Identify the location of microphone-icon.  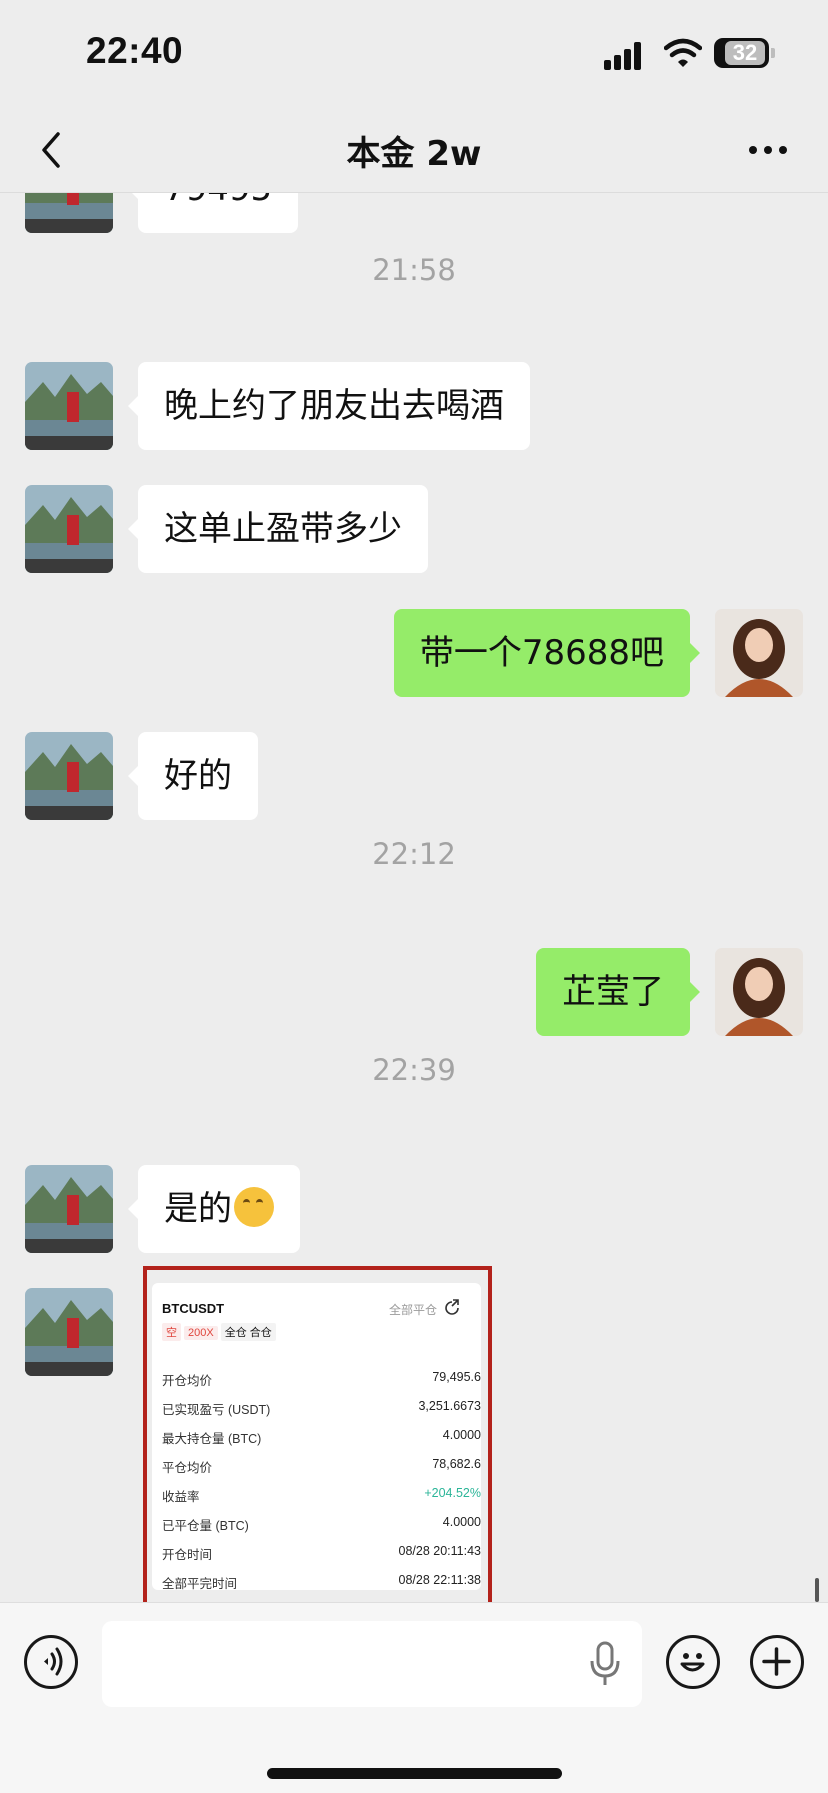
(605, 1664).